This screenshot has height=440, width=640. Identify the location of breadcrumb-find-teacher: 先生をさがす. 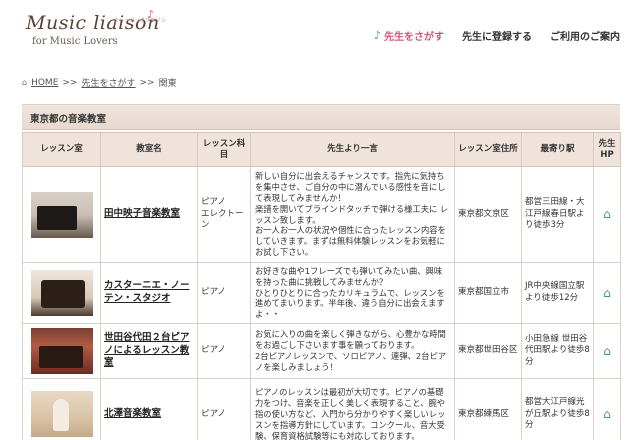
(108, 82).